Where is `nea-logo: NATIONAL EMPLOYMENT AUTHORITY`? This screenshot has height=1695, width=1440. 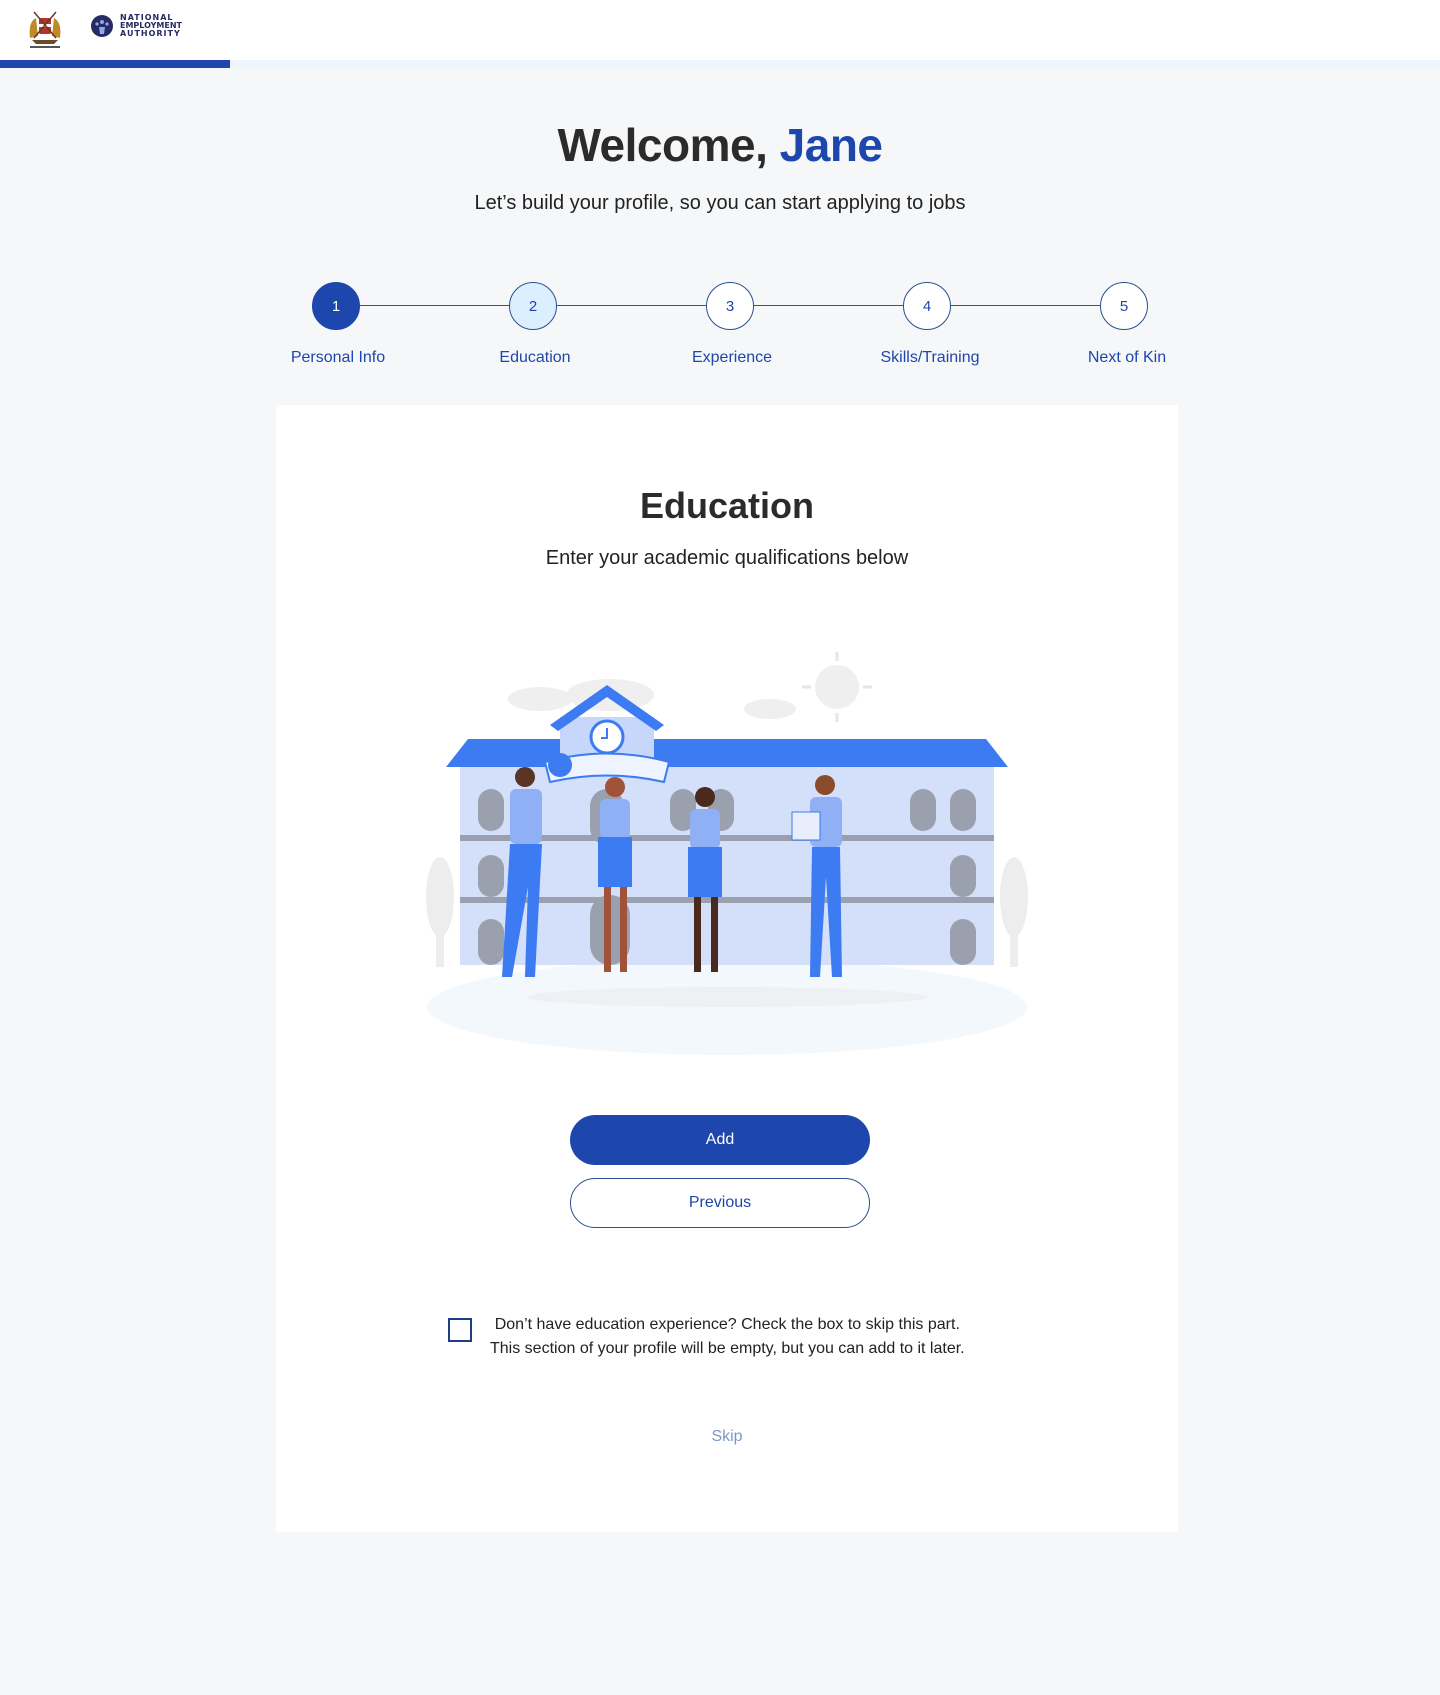
nea-logo: NATIONAL EMPLOYMENT AUTHORITY is located at coordinates (136, 26).